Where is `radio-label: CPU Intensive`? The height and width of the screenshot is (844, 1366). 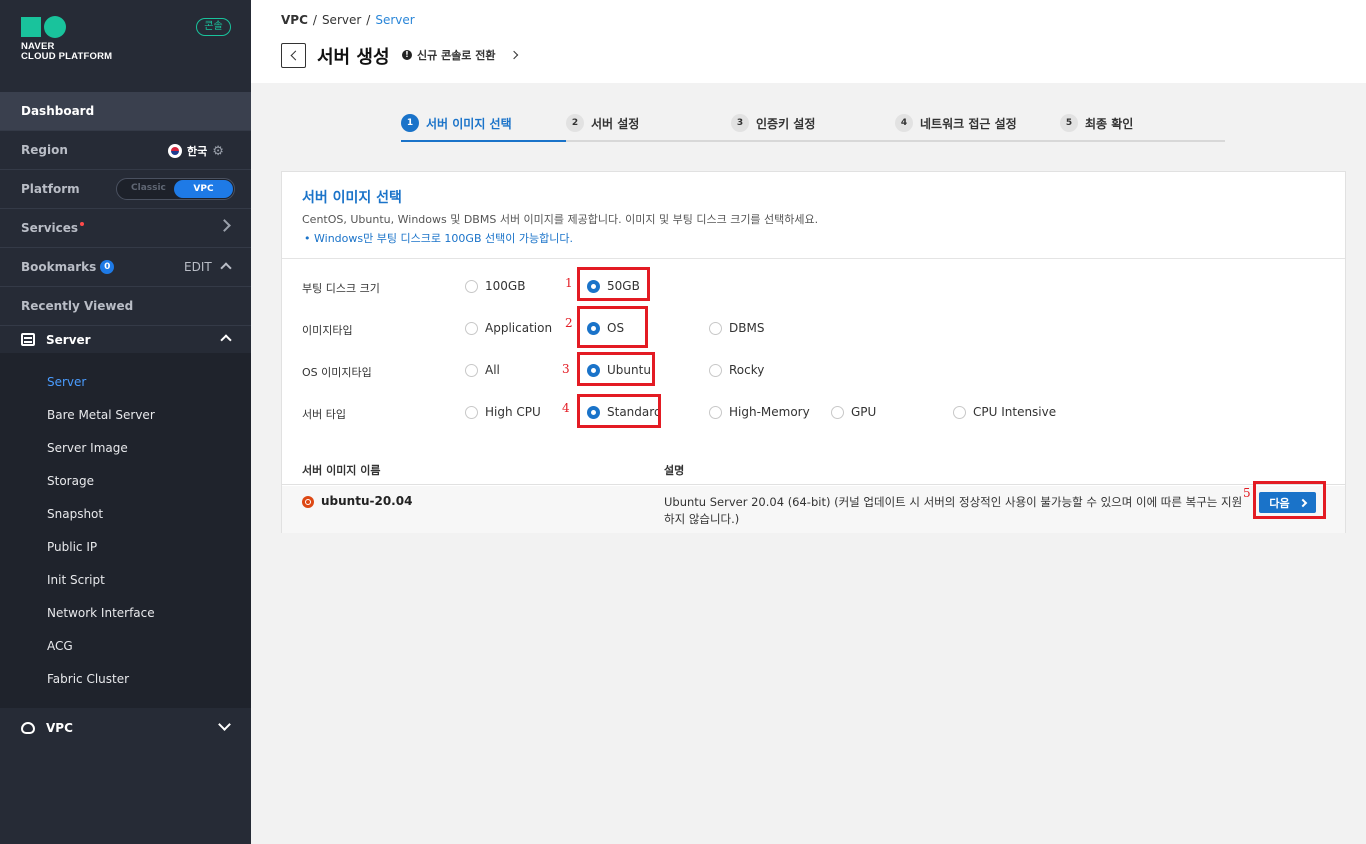
radio-label: CPU Intensive is located at coordinates (1015, 412).